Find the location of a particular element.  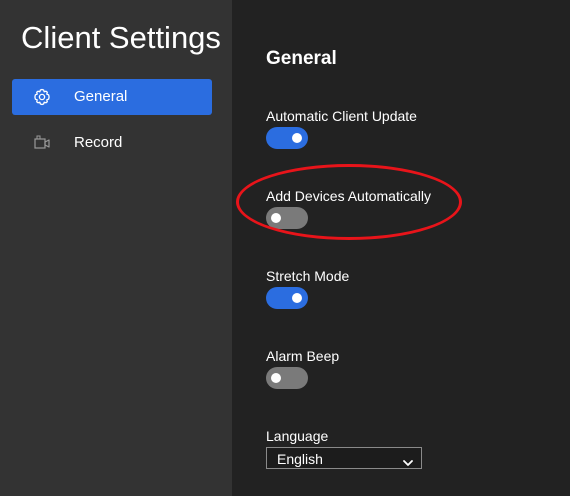

sidebar-item-record: Record is located at coordinates (112, 143).